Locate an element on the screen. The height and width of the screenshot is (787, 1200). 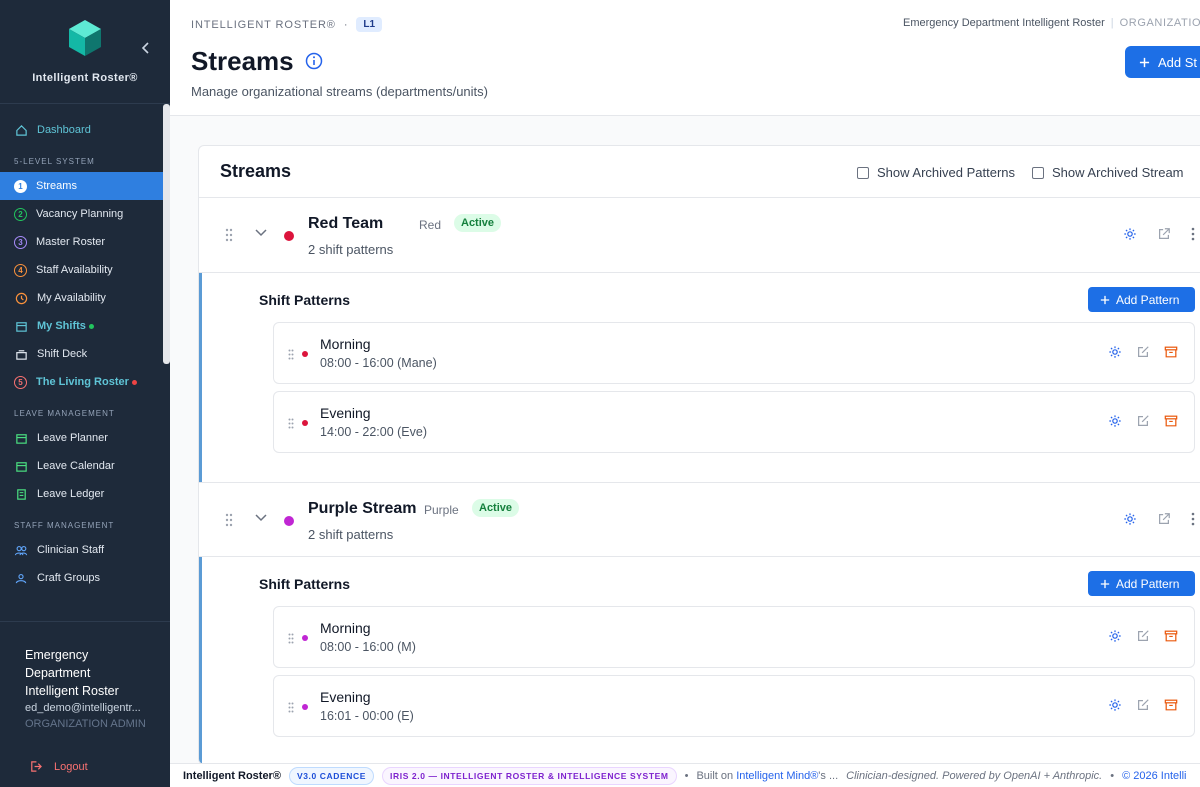
shift-pattern-card: Evening 14:00 - 22:00 (Eve) is located at coordinates (734, 422).